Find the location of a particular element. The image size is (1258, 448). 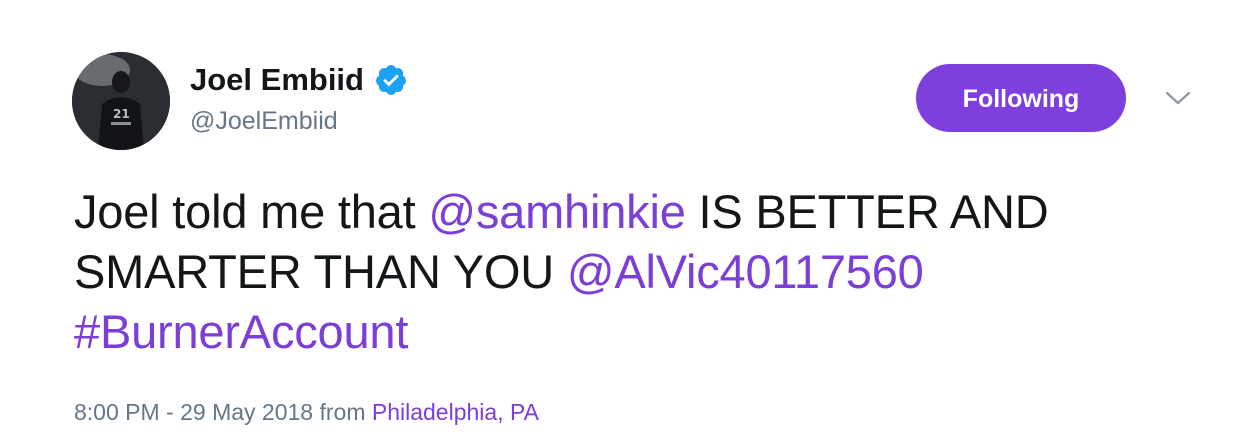

chevron-down-icon is located at coordinates (1178, 98).